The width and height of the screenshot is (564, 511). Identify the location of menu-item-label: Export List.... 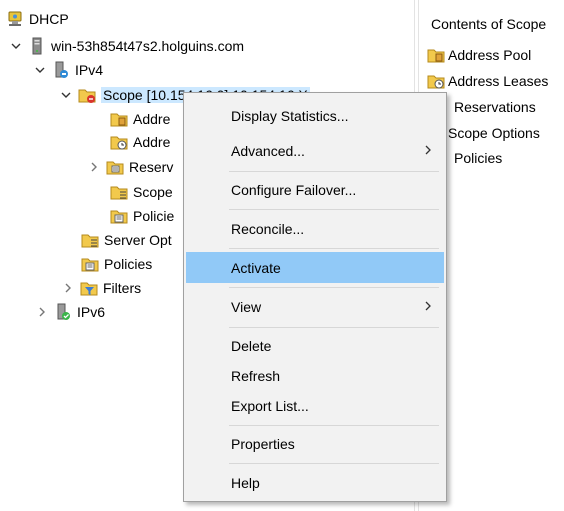
(270, 405).